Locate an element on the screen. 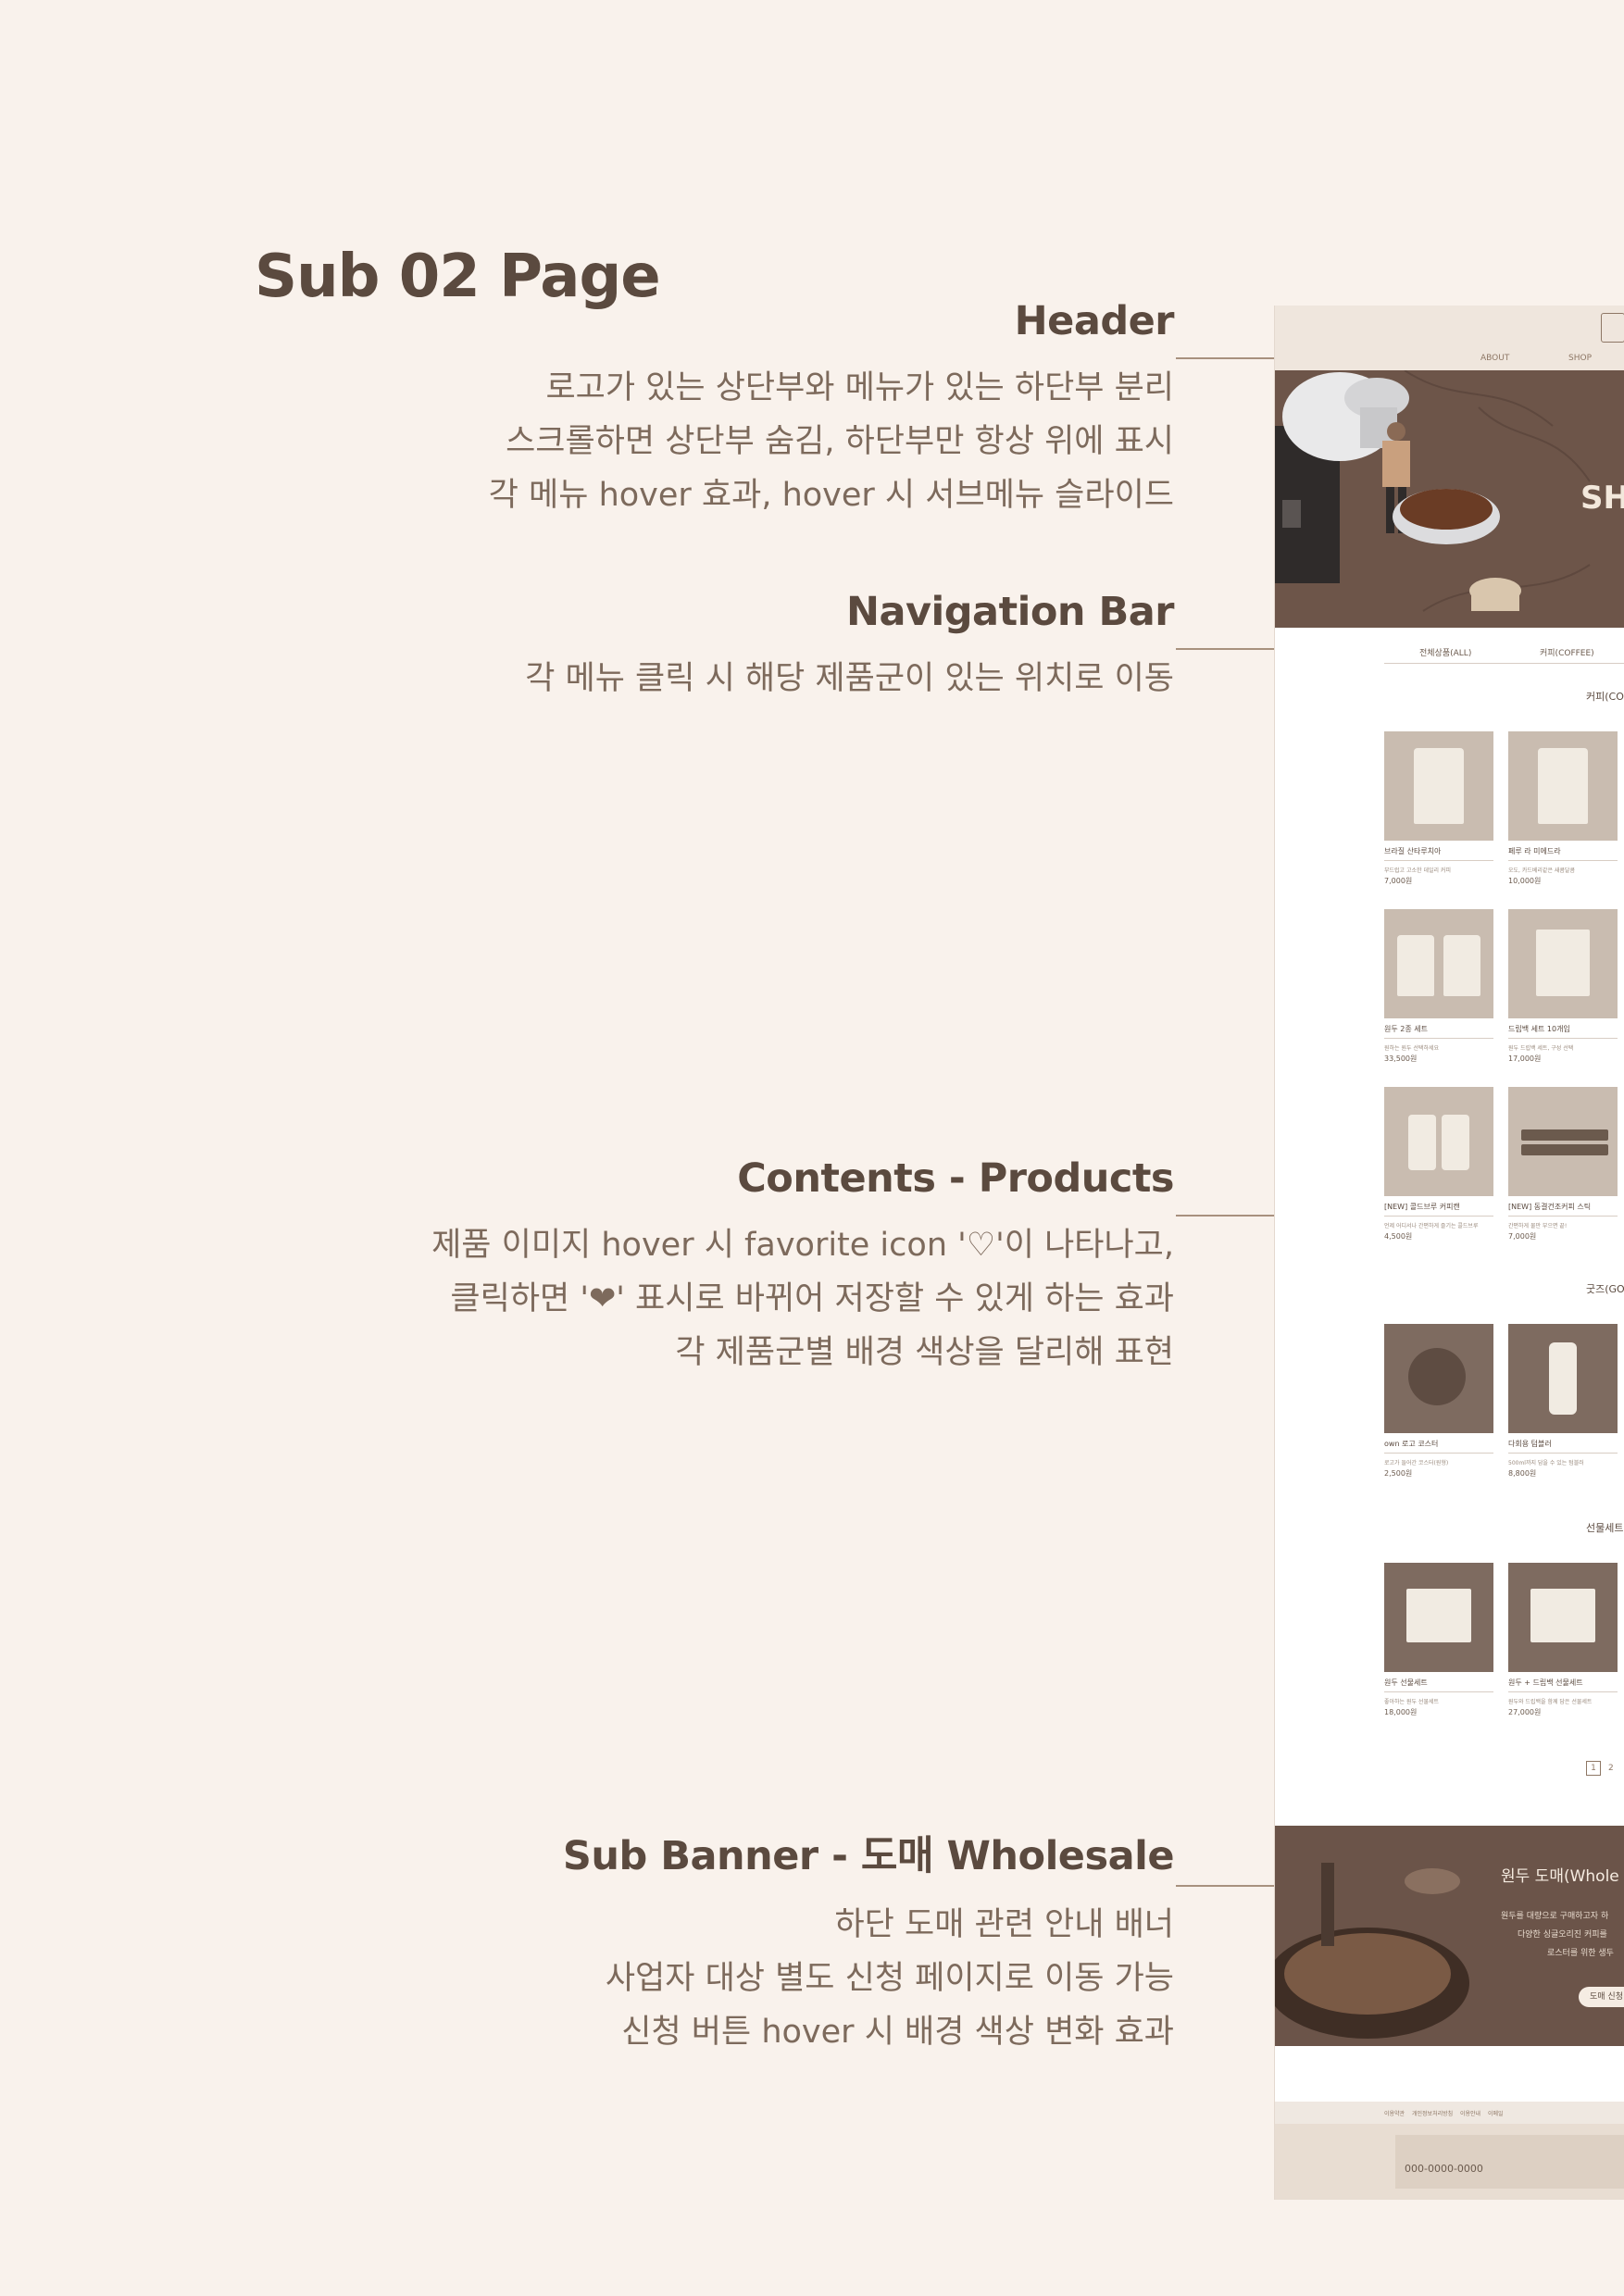 Image resolution: width=1624 pixels, height=2296 pixels. product-card: own 로고 코스터 로고가 들어간 코스터(원형) 2,500원 is located at coordinates (1438, 1401).